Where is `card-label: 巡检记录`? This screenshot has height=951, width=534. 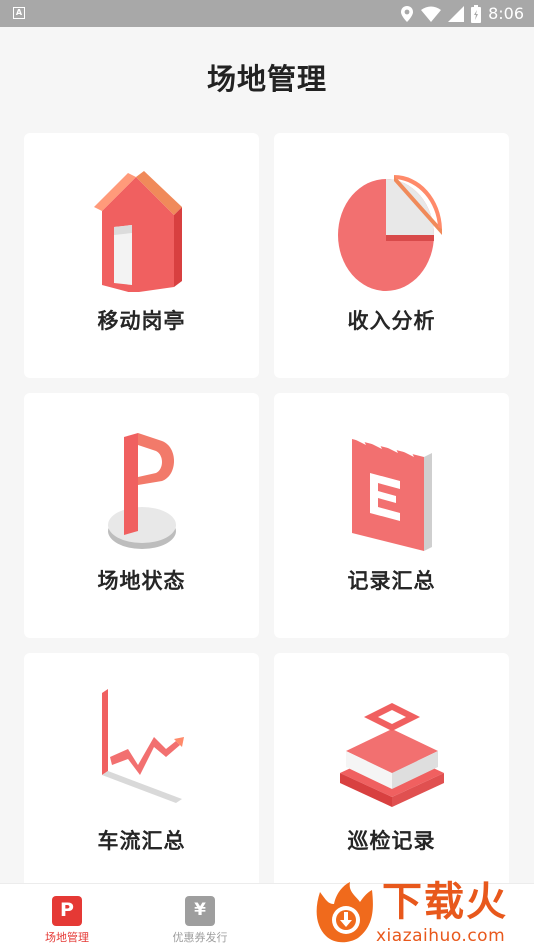 card-label: 巡检记录 is located at coordinates (391, 841).